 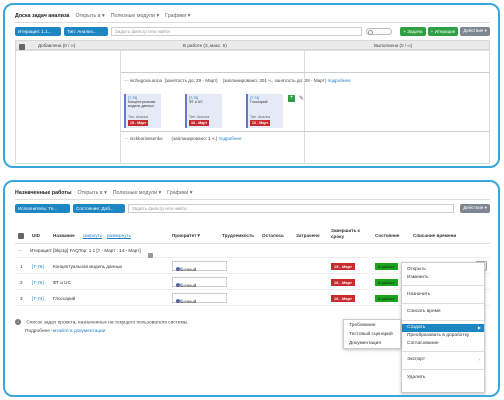 What do you see at coordinates (365, 343) in the screenshot?
I see `submenu-documentation: Документация` at bounding box center [365, 343].